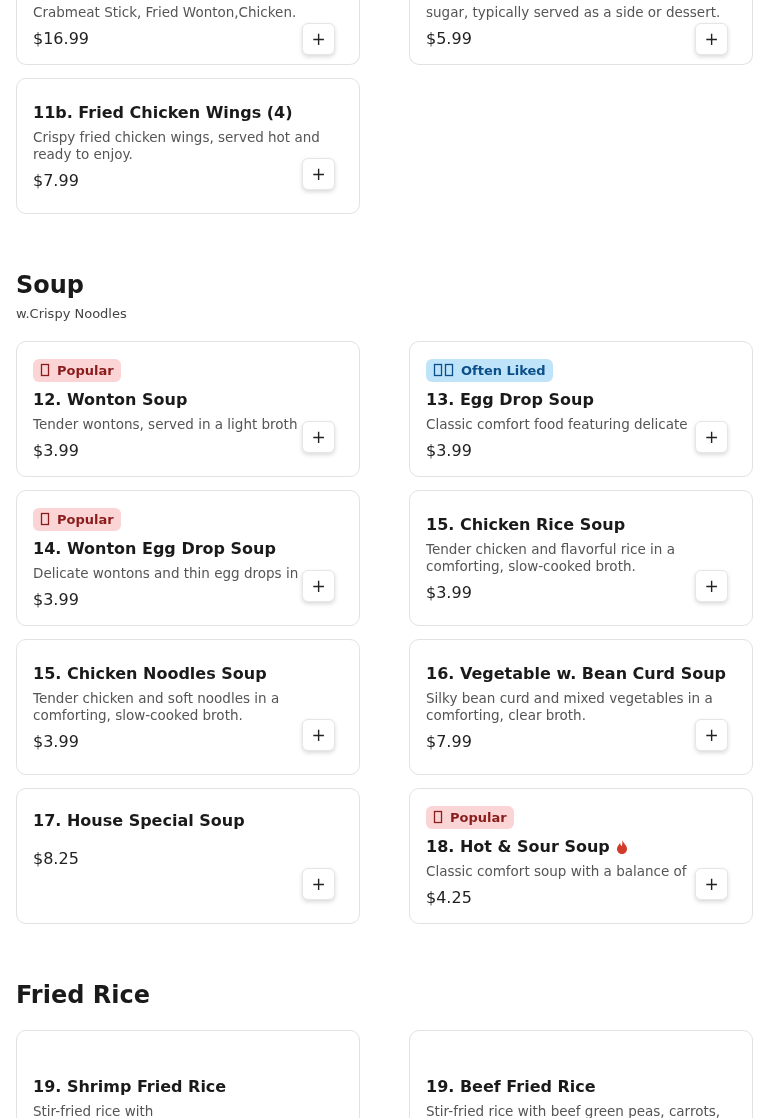 This screenshot has width=770, height=1118. Describe the element at coordinates (130, 1086) in the screenshot. I see `item-title: 19. Shrimp Fried Rice` at that location.